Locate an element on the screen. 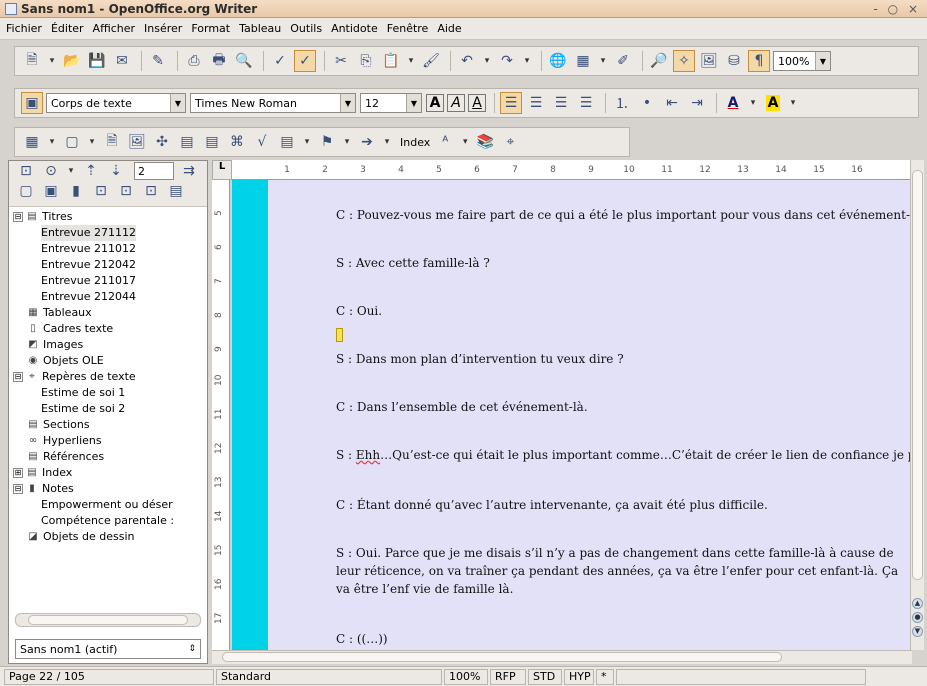  document-select: Sans nom1 (actif) ⇕ is located at coordinates (108, 649).